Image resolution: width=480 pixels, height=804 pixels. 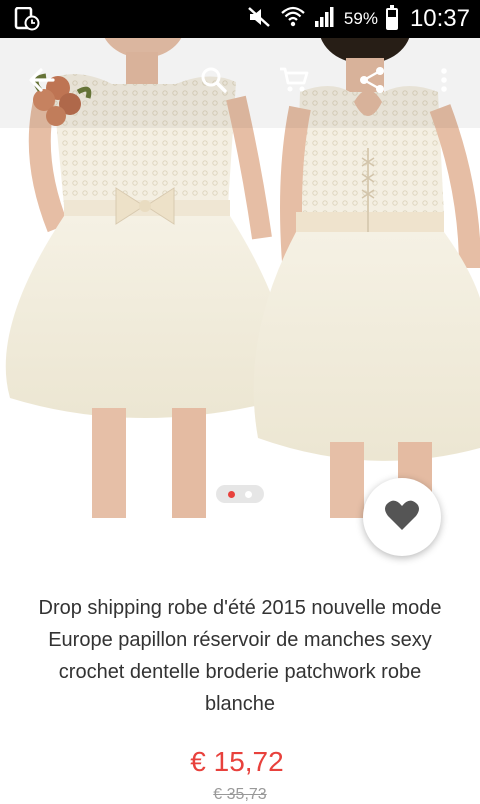 What do you see at coordinates (360, 18) in the screenshot?
I see `battery-percent: 59%` at bounding box center [360, 18].